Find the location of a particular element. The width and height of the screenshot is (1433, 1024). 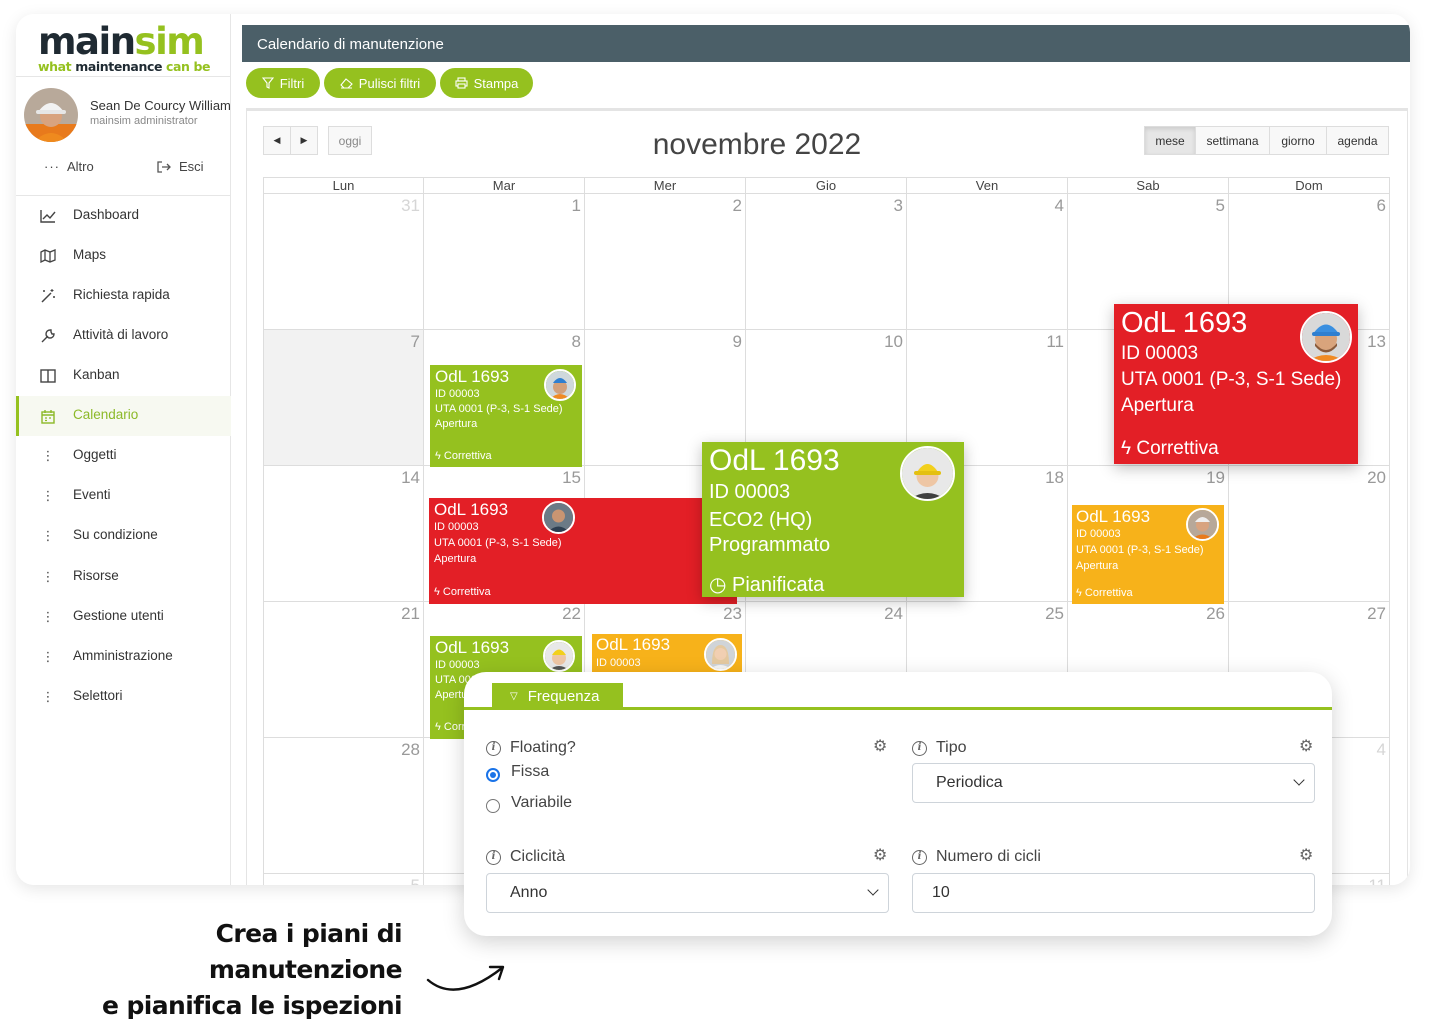

nav-item-quick-request: Richiesta rapida is located at coordinates (123, 296).